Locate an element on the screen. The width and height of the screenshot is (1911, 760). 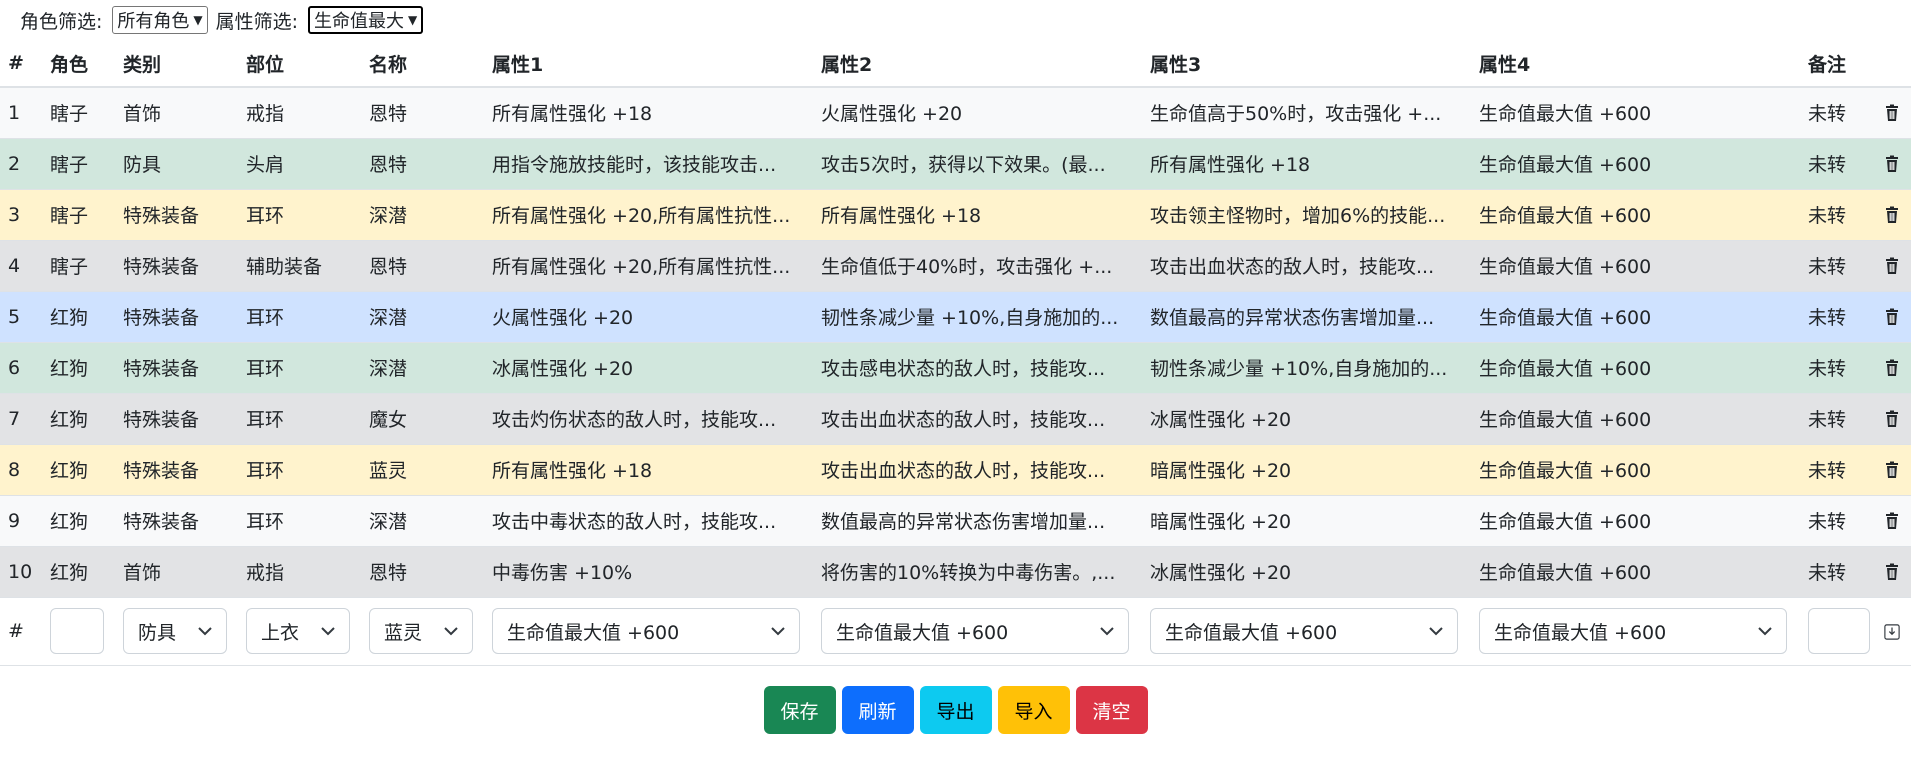
attr2-select-value: 生命值最大值 +600 is located at coordinates (922, 632).